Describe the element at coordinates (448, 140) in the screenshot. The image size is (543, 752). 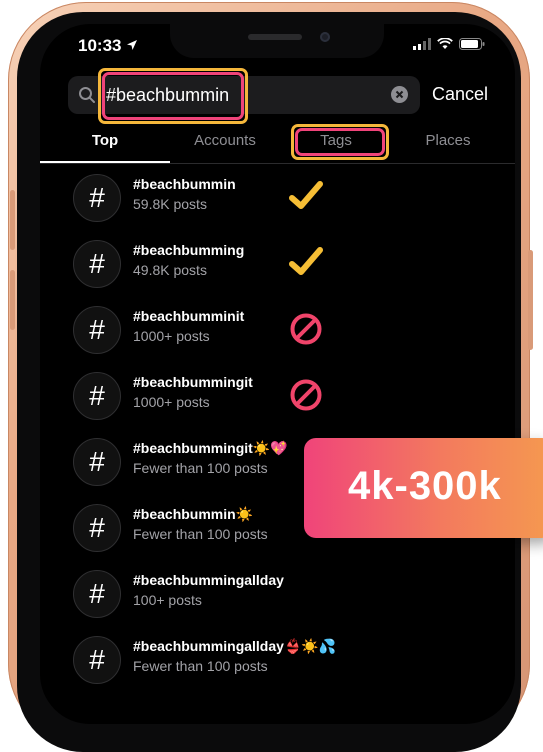
I see `tab-places: Places` at that location.